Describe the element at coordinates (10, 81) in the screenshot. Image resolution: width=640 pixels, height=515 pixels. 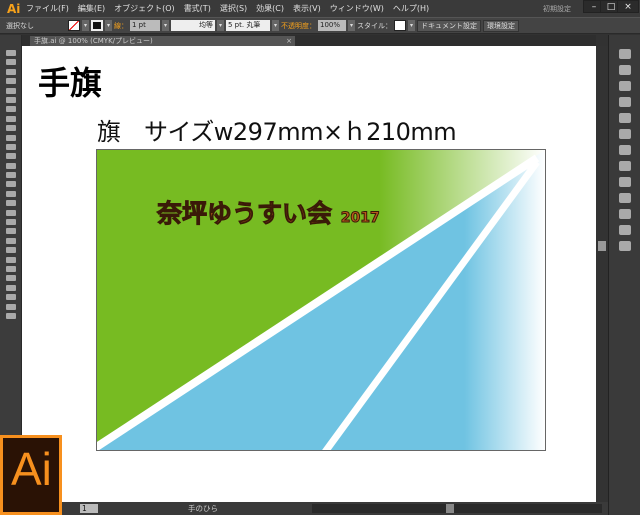
I see `lasso-tool-icon` at that location.